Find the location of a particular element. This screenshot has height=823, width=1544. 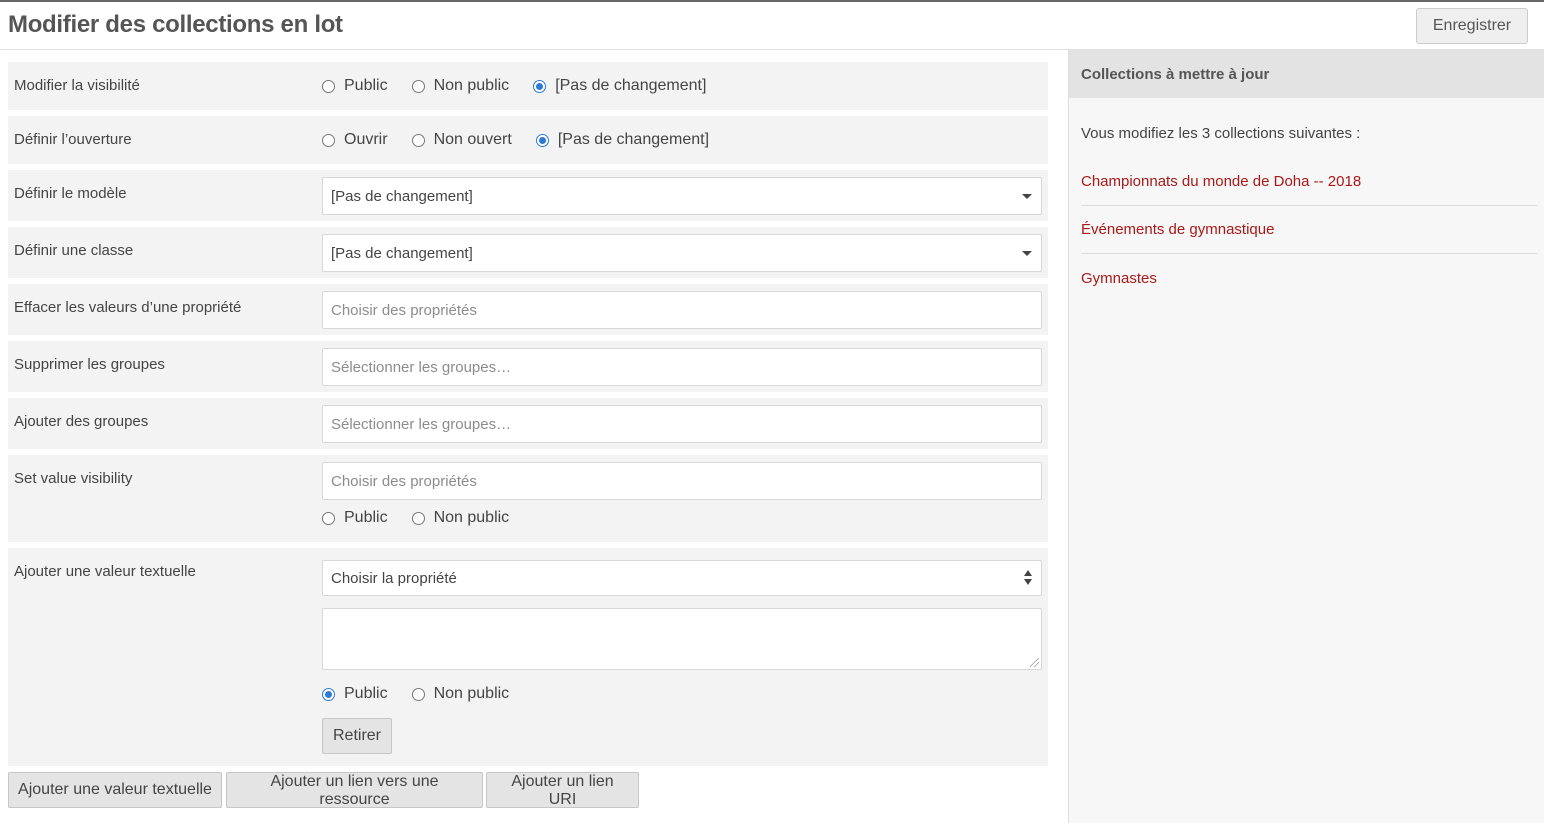

text-value-textarea is located at coordinates (682, 639).